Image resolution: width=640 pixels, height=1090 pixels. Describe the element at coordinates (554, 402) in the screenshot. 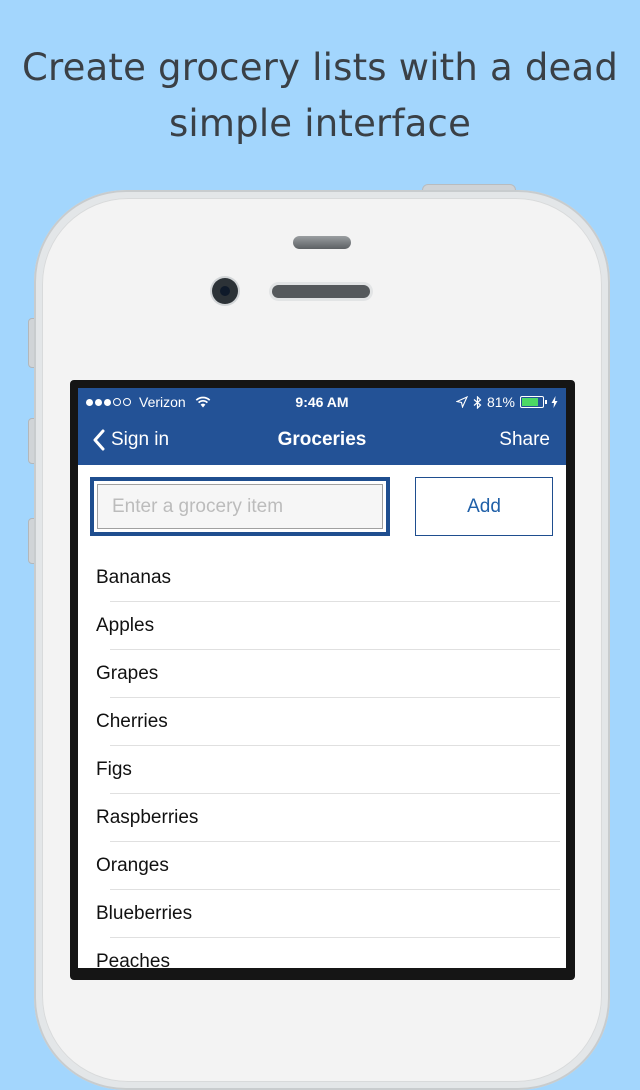

I see `charging-bolt-icon` at that location.